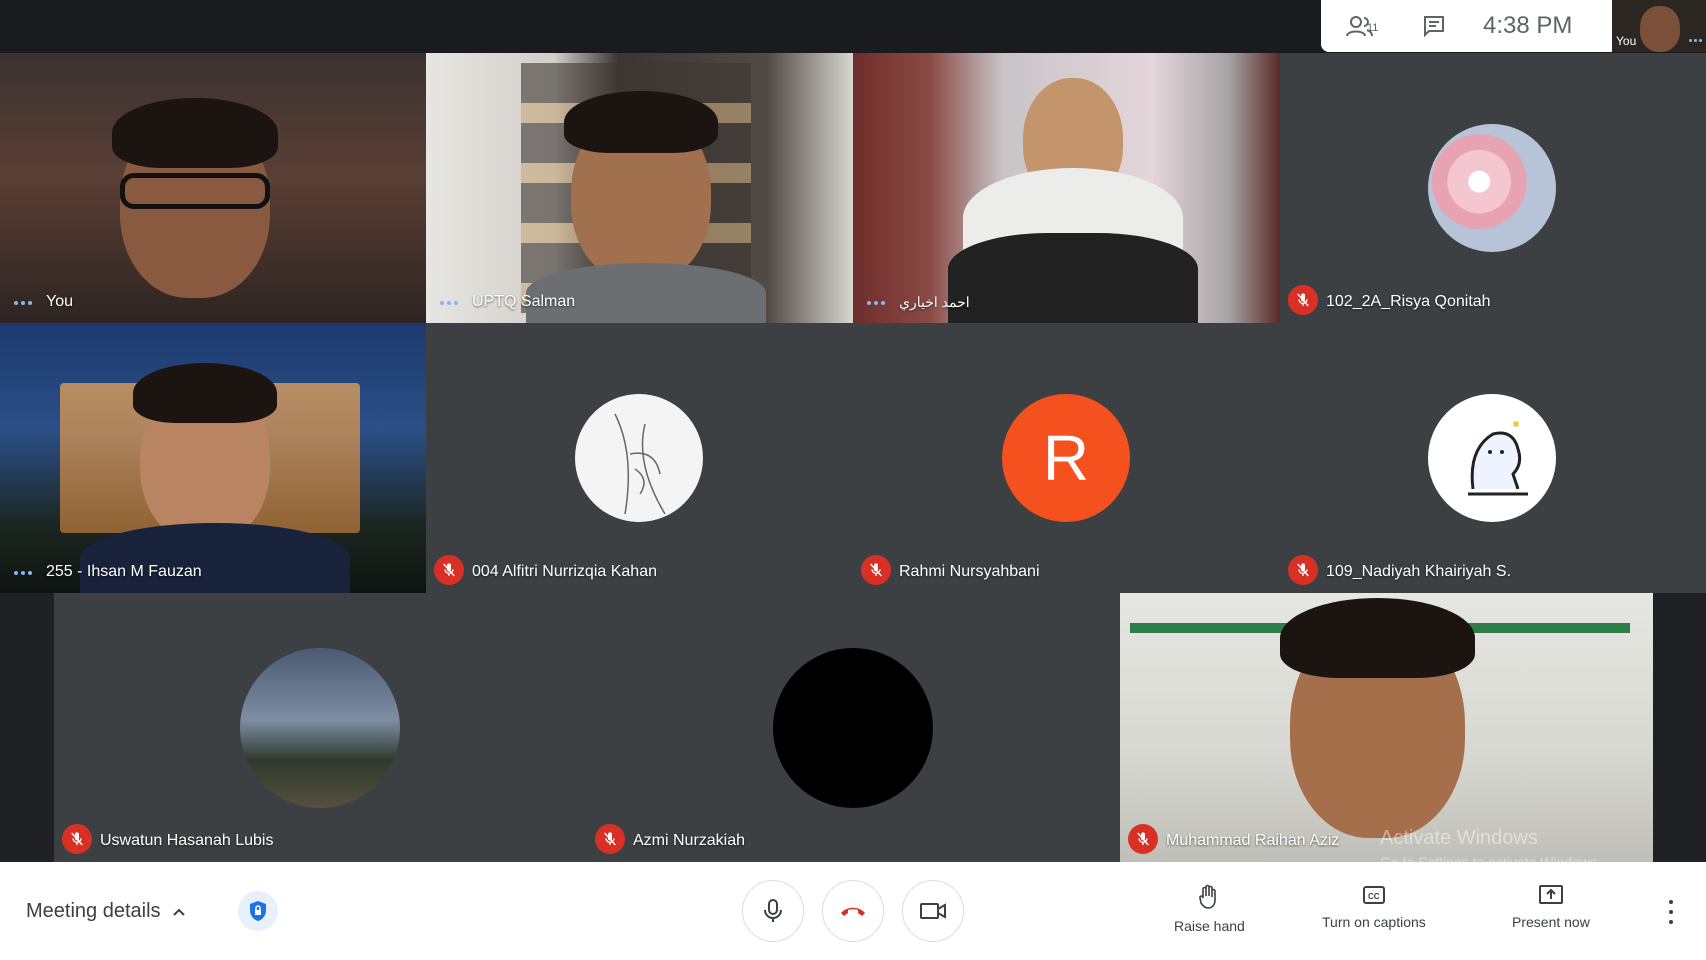 The height and width of the screenshot is (960, 1706). I want to click on tile-risya: 102_2A_Risya Qonitah, so click(1493, 188).